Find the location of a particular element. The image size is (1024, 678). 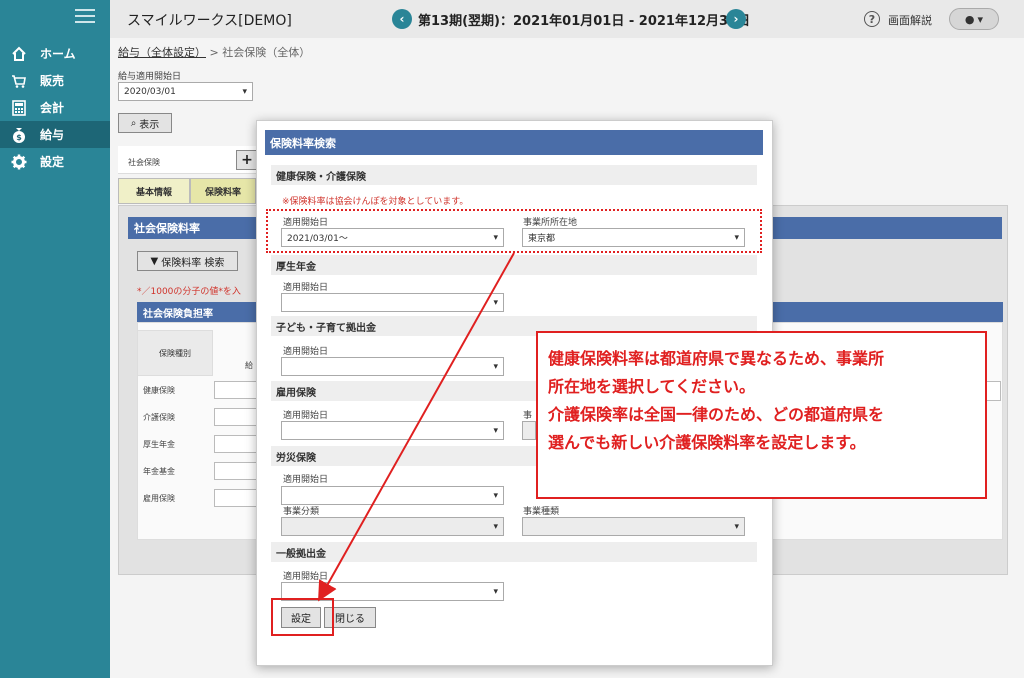

callout-line: 健康保険料率は都道府県で異なるため、事業所 is located at coordinates (716, 358).